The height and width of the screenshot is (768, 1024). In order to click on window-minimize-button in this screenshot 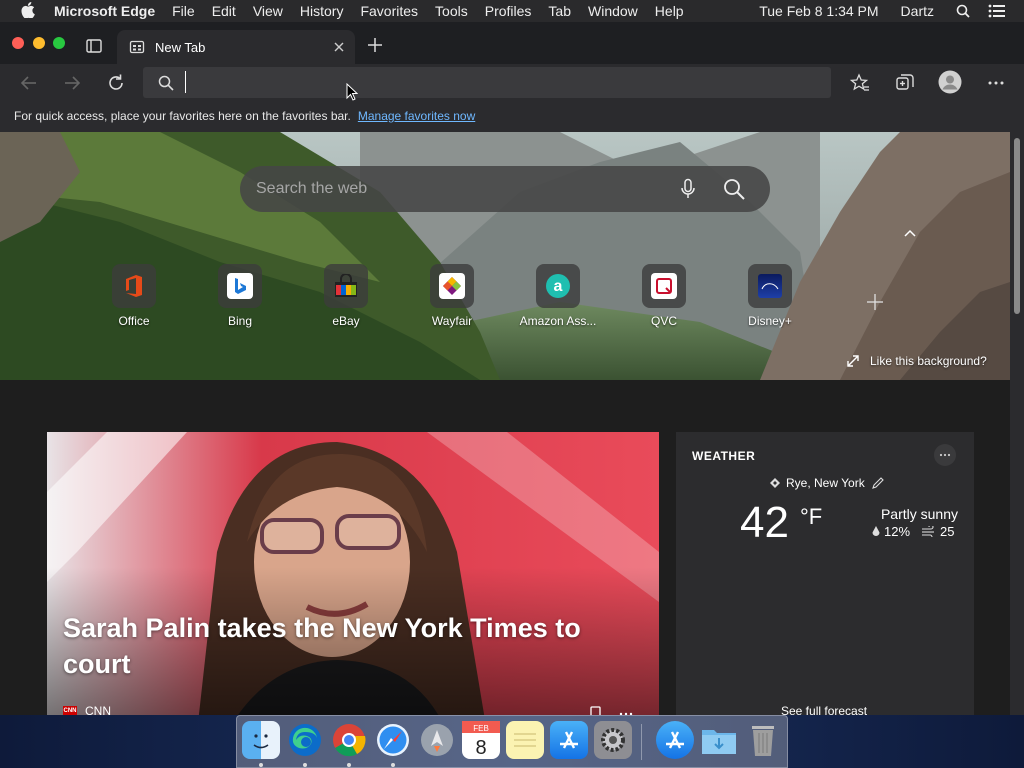, I will do `click(39, 43)`.